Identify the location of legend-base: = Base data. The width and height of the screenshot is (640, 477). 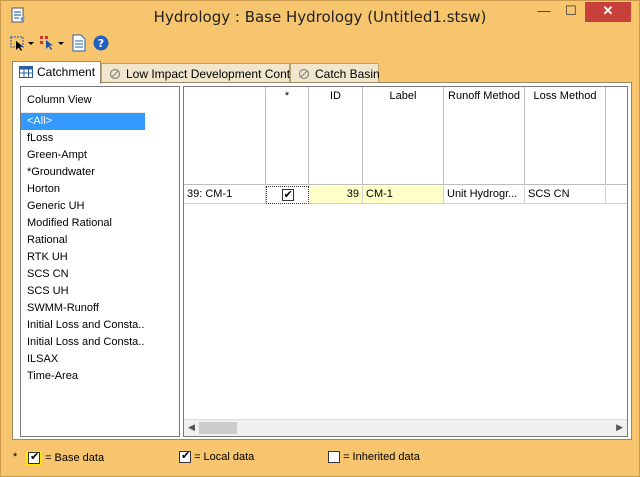
(65, 458).